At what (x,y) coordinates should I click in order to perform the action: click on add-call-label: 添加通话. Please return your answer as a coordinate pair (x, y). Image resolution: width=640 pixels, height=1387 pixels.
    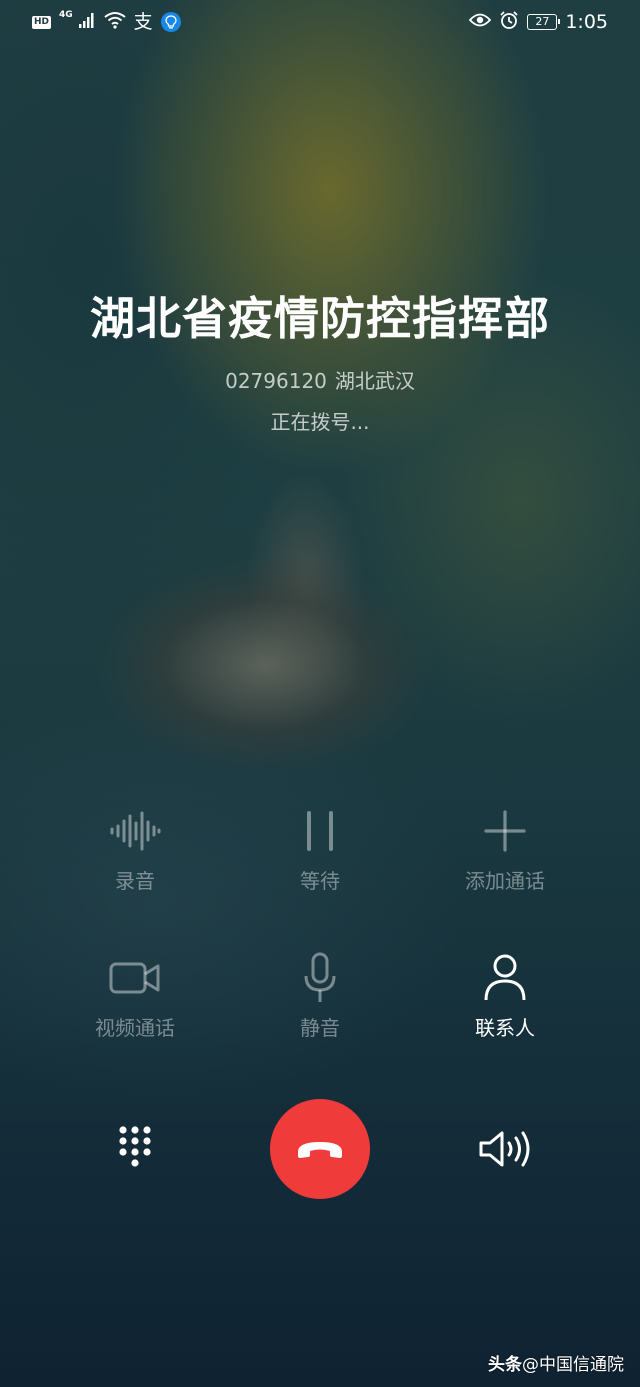
    Looking at the image, I should click on (505, 881).